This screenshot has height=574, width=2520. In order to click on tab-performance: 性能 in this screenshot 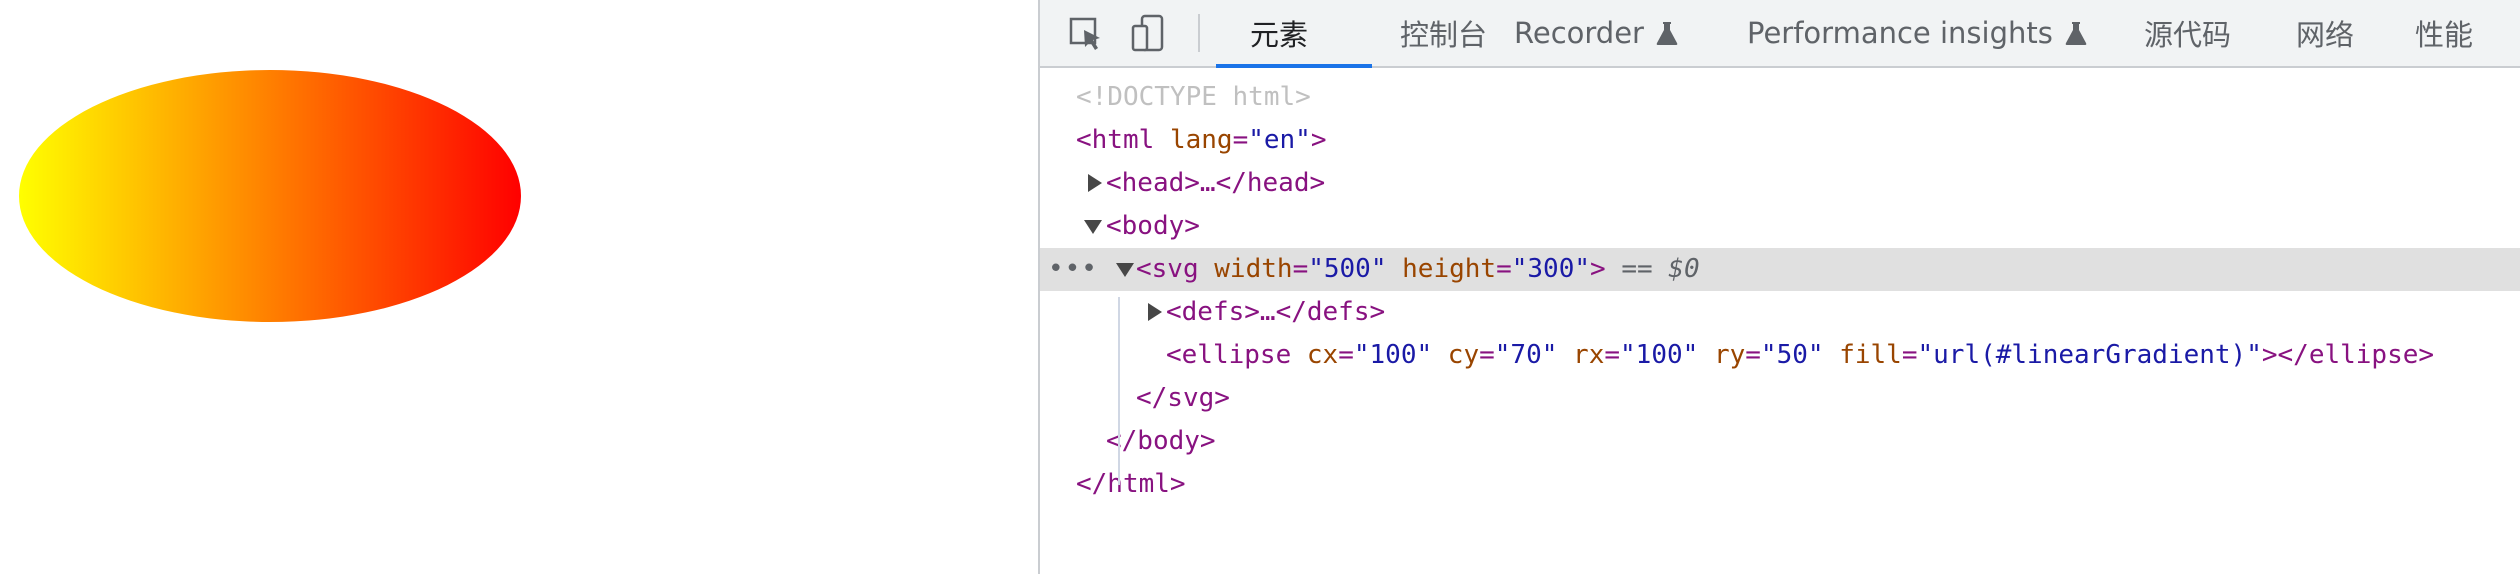, I will do `click(2444, 33)`.